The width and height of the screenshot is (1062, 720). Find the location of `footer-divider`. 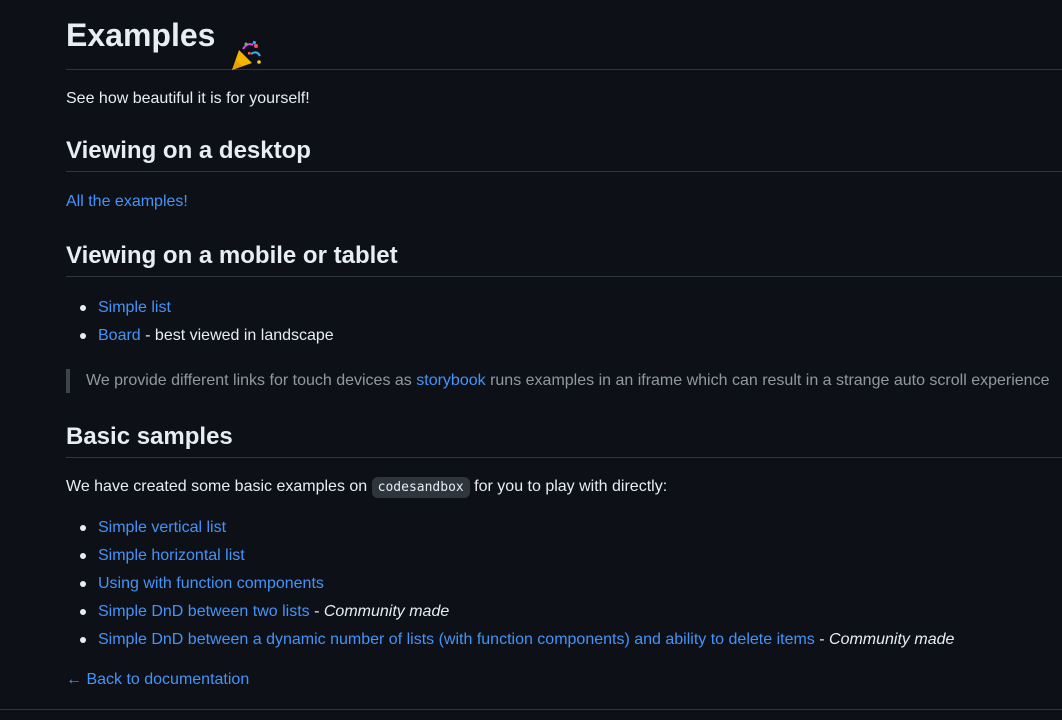

footer-divider is located at coordinates (531, 709).